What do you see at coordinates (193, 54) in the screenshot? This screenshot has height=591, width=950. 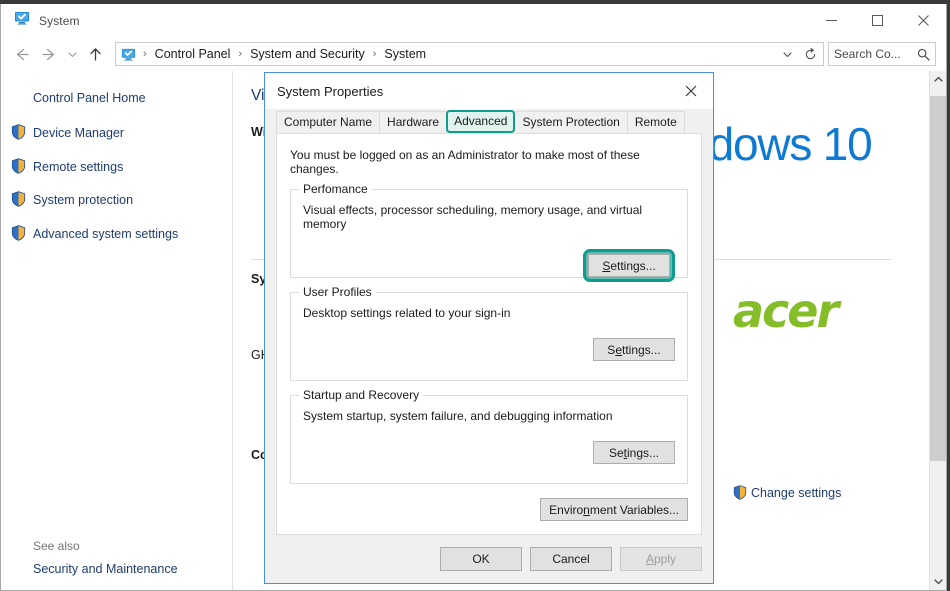 I see `breadcrumb-item-control-panel: Control Panel` at bounding box center [193, 54].